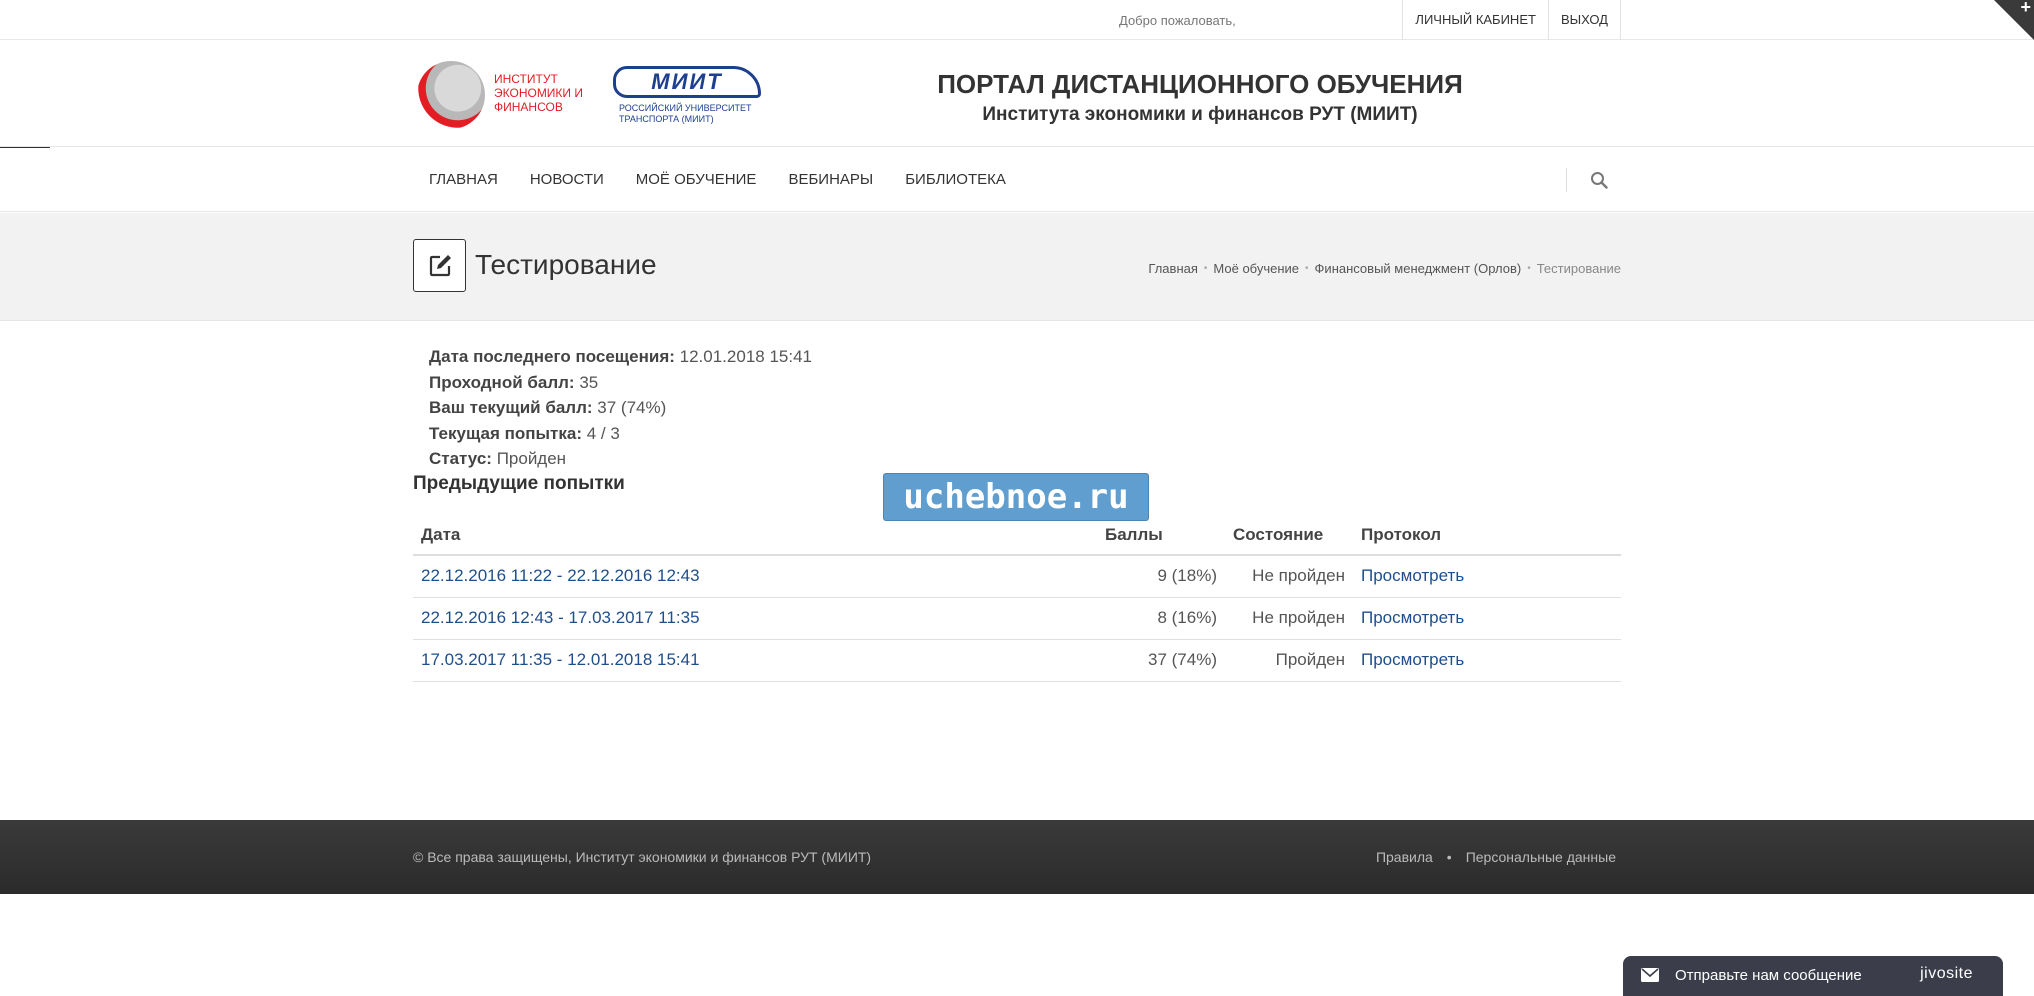  I want to click on column-header-state: Состояние, so click(1289, 535).